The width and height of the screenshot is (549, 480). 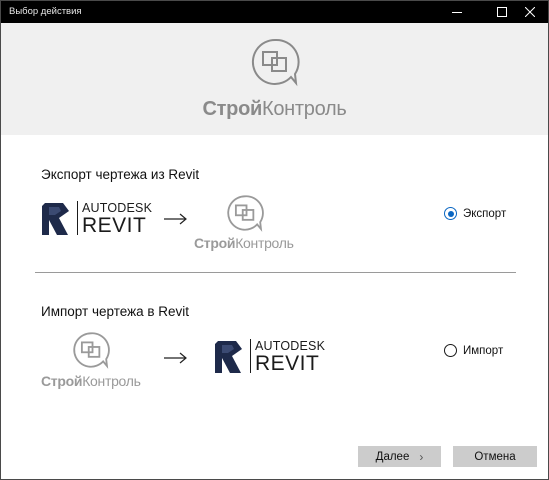 I want to click on export-radio-label: Экспорт, so click(x=484, y=214).